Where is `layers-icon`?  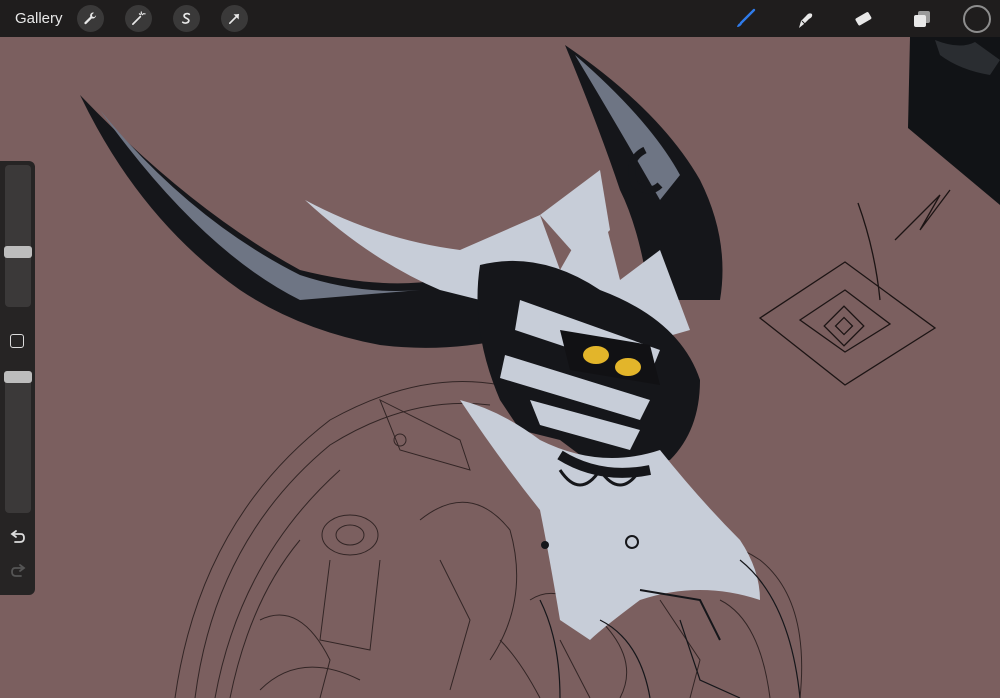 layers-icon is located at coordinates (922, 18).